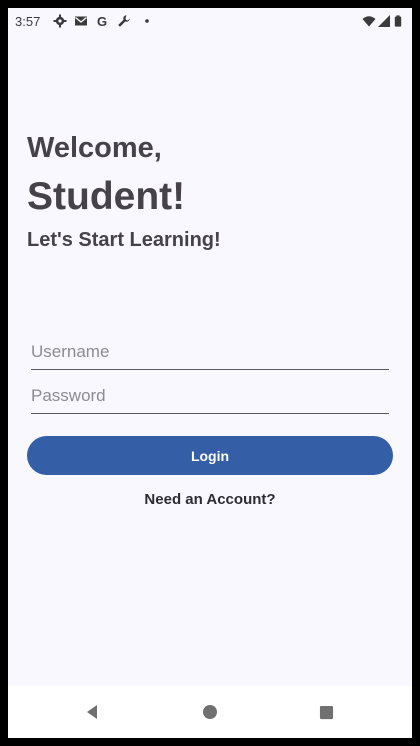  I want to click on battery-icon, so click(398, 21).